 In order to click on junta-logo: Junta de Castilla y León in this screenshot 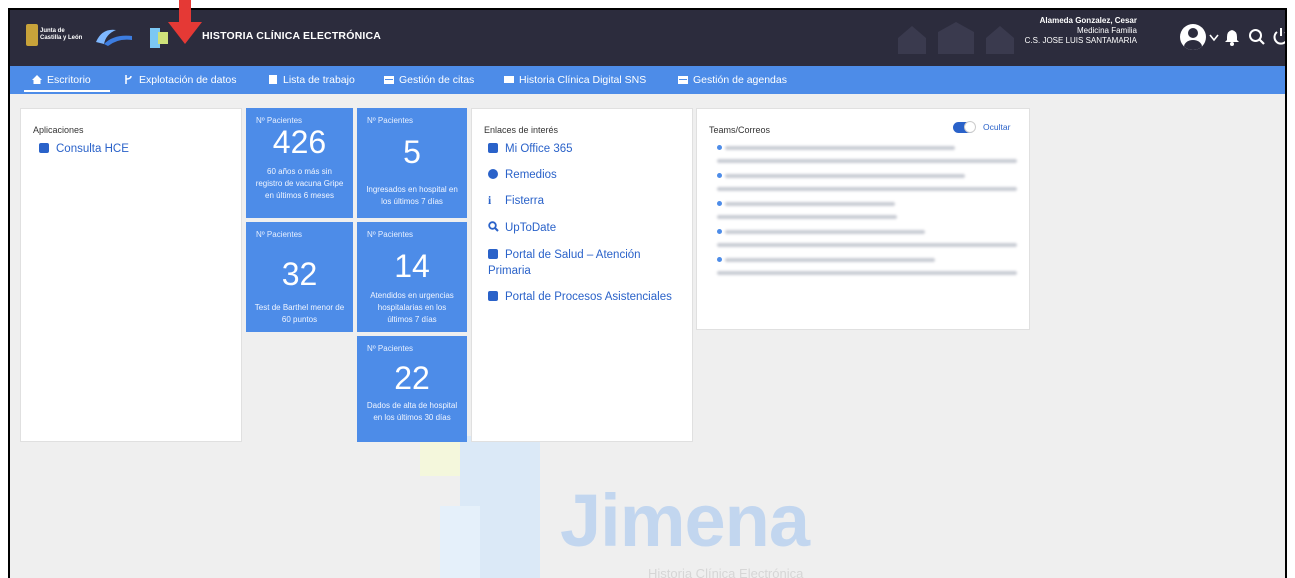, I will do `click(56, 37)`.